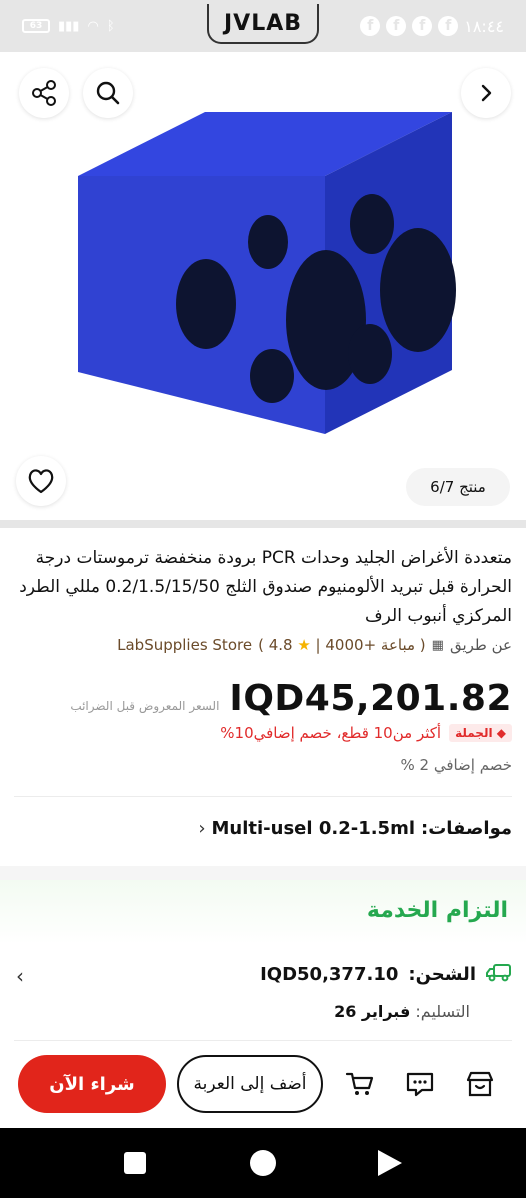 This screenshot has height=1198, width=526. What do you see at coordinates (370, 645) in the screenshot?
I see `sold-count: مباعة +4000` at bounding box center [370, 645].